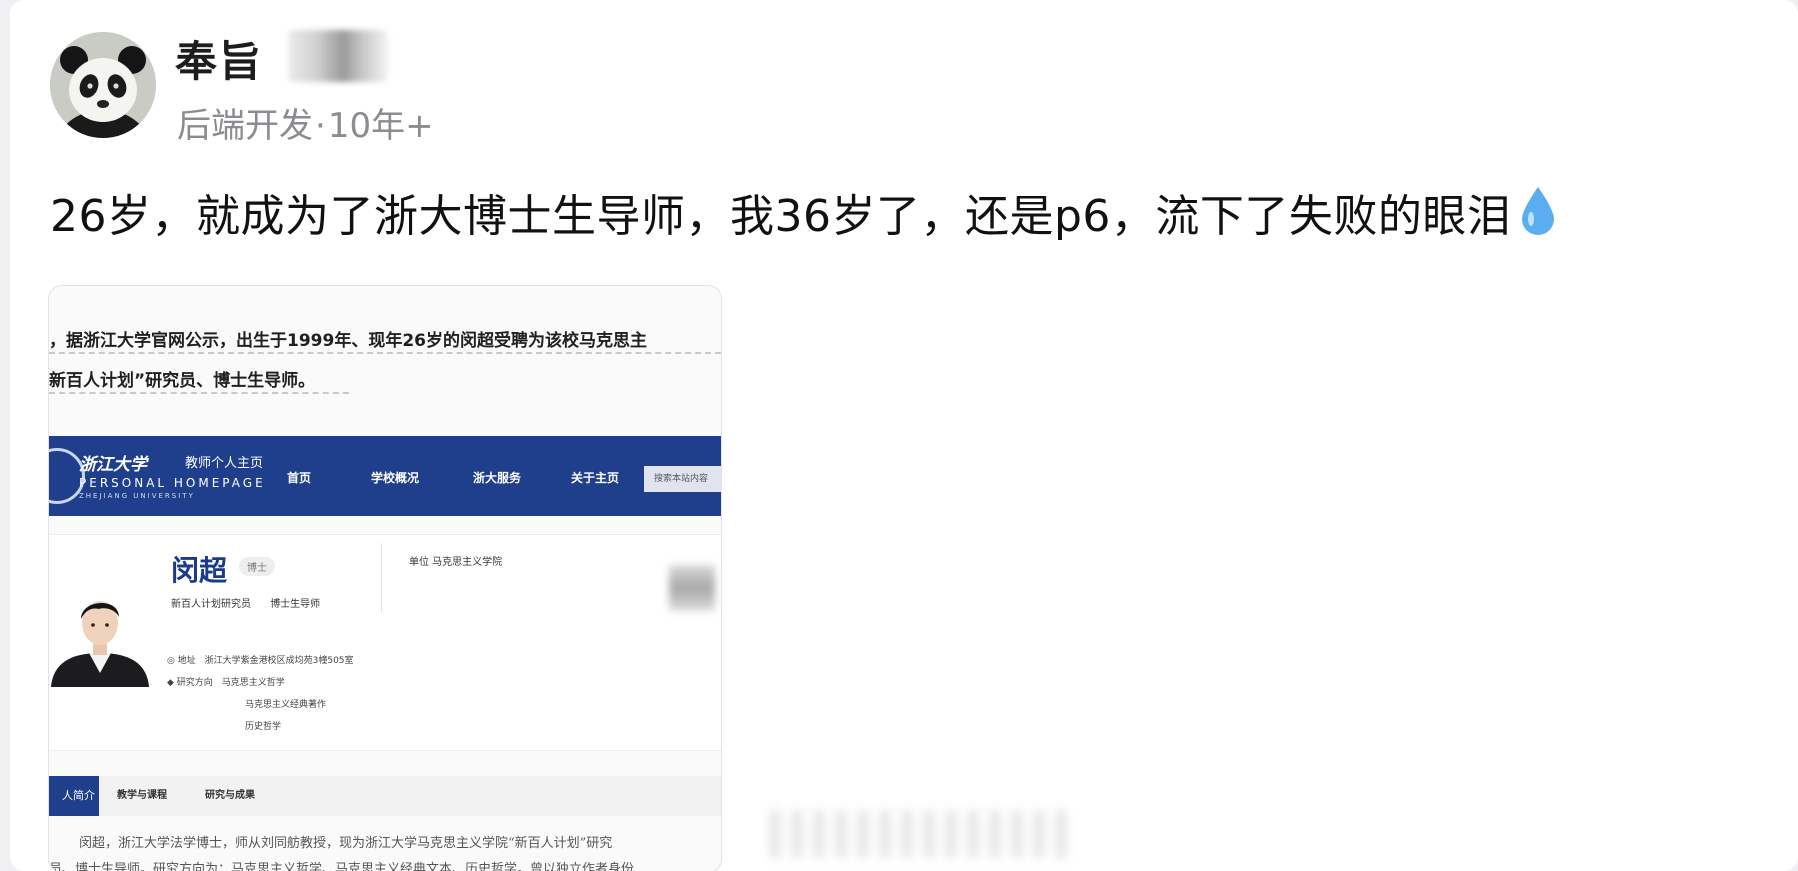 This screenshot has height=871, width=1798. Describe the element at coordinates (295, 604) in the screenshot. I see `profile-role-2: 博士生导师` at that location.